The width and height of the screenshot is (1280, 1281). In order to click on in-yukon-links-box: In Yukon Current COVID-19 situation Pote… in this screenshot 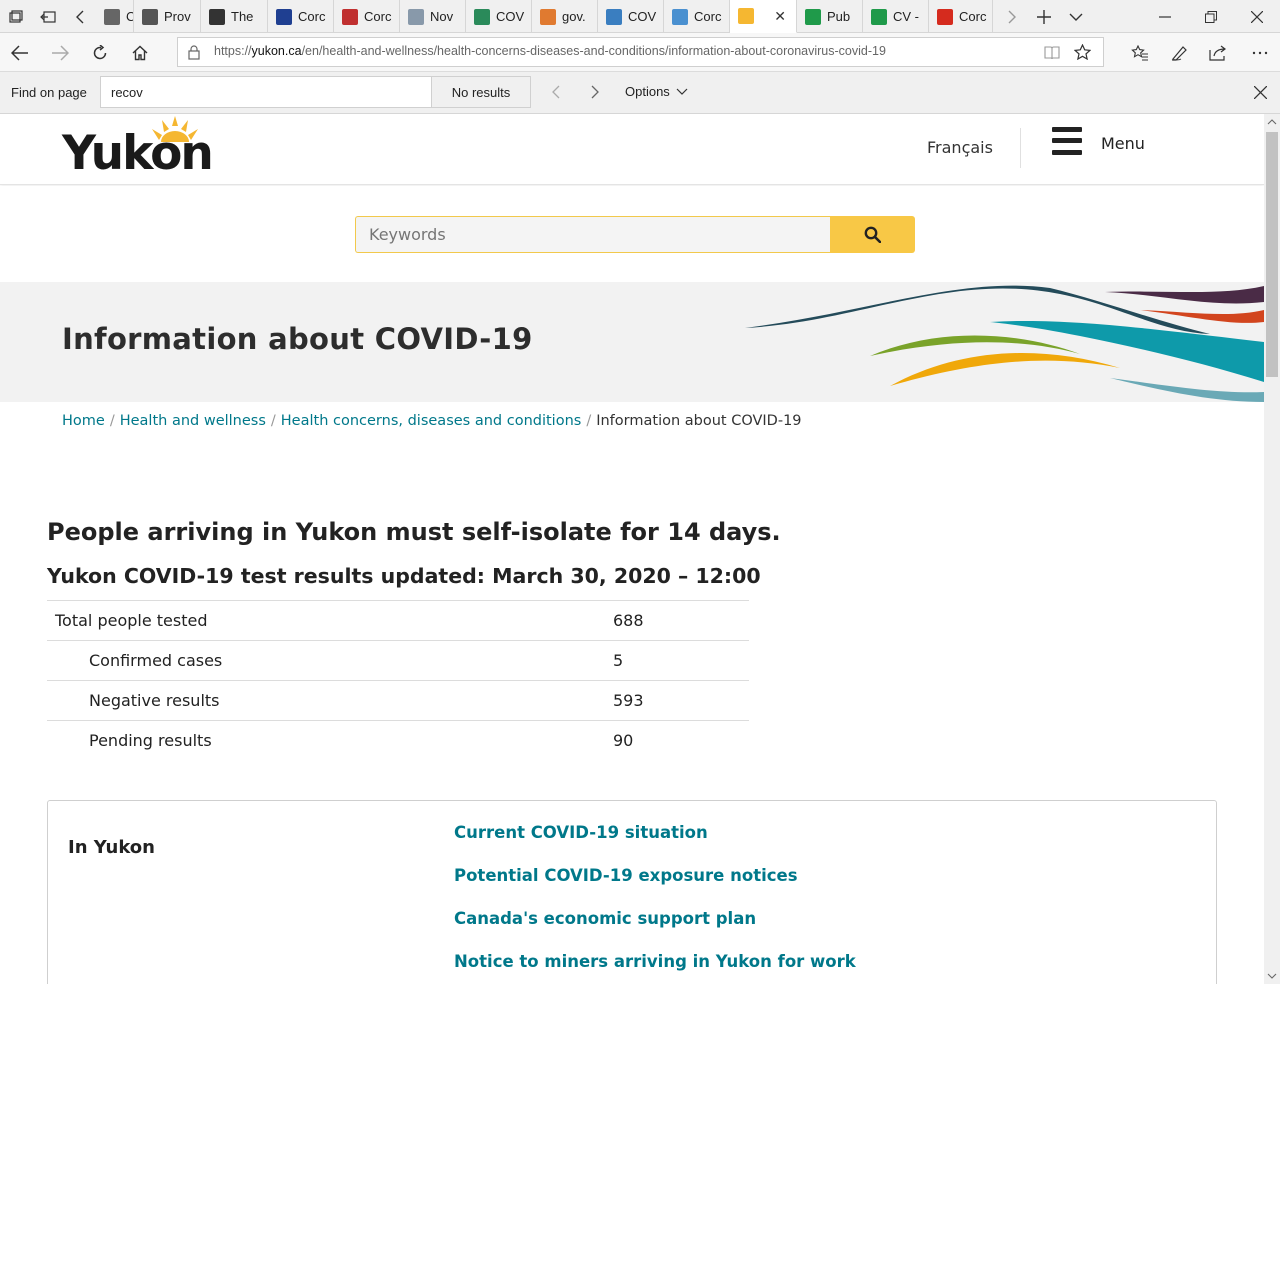, I will do `click(632, 892)`.